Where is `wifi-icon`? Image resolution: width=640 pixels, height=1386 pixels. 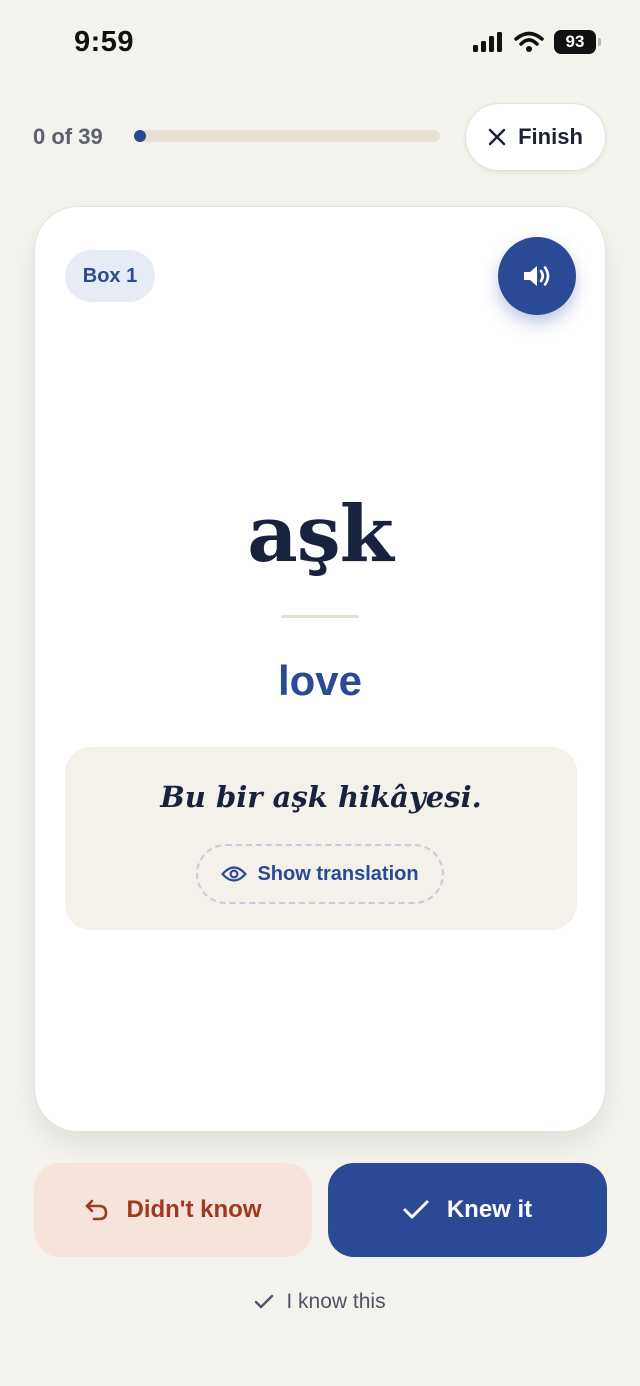
wifi-icon is located at coordinates (529, 42).